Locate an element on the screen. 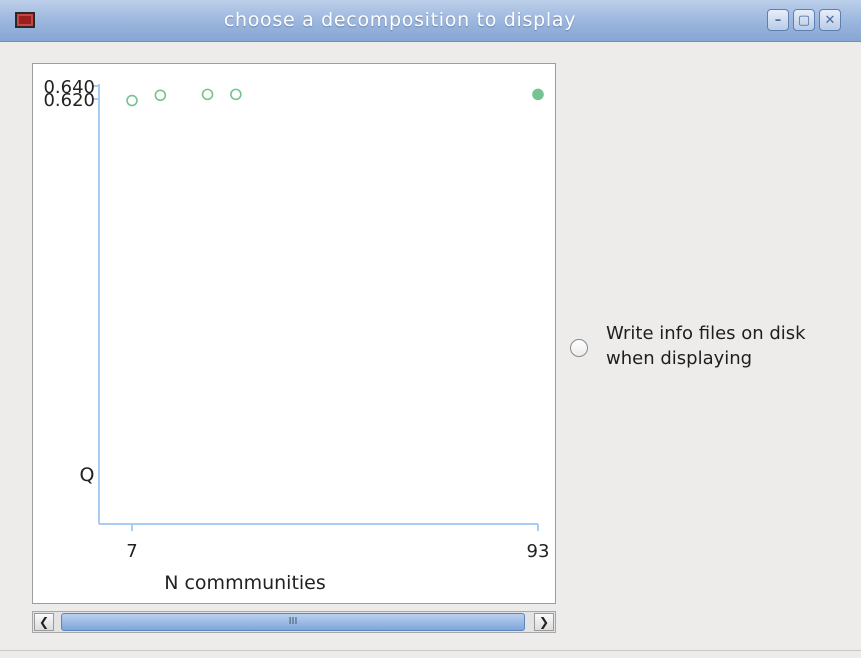  title-bar: choose a decomposition to display – ▢ ✕ is located at coordinates (430, 21).